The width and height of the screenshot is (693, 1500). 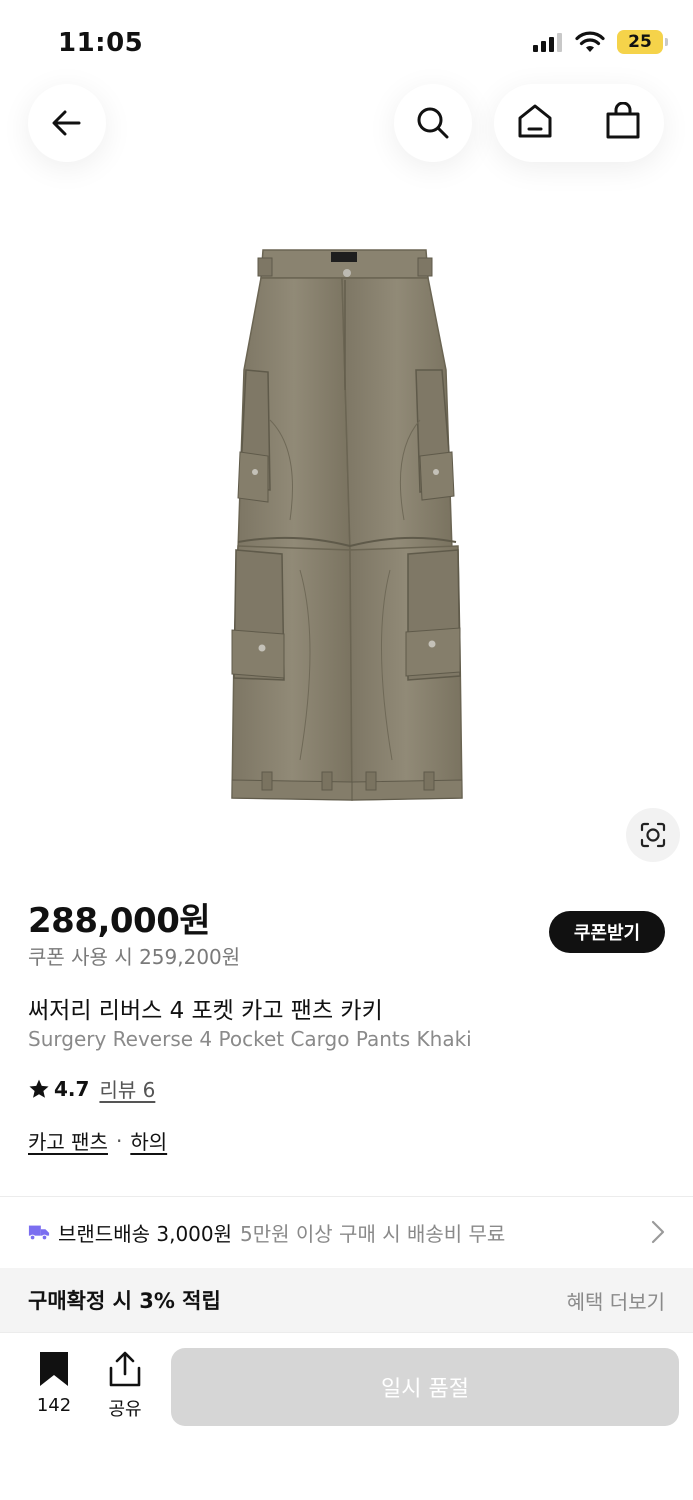 What do you see at coordinates (616, 1300) in the screenshot?
I see `benefit-more-link: 혜택 더보기` at bounding box center [616, 1300].